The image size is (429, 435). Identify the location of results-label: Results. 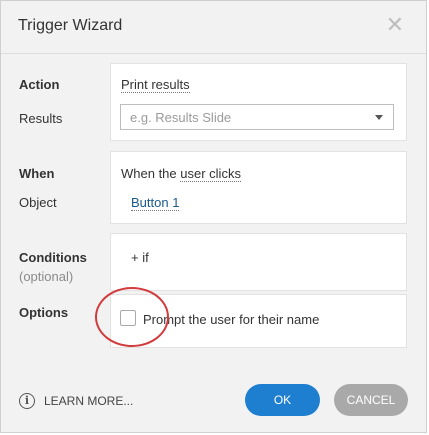
(41, 118).